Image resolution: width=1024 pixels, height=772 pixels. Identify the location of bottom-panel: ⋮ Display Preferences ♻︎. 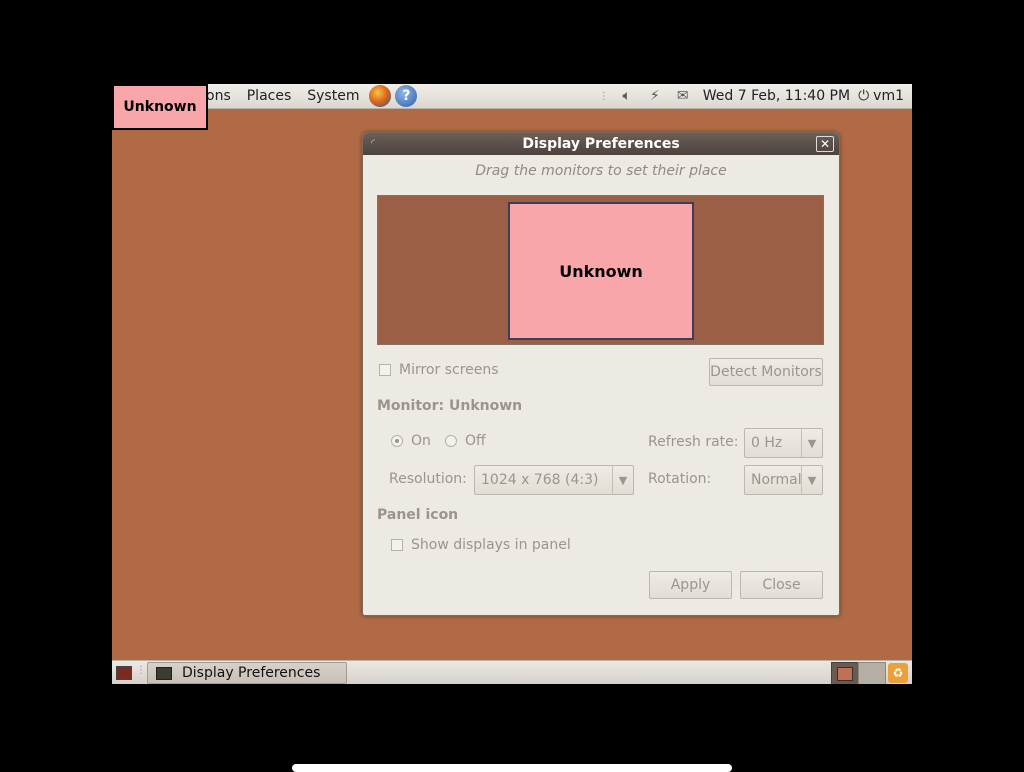
(512, 672).